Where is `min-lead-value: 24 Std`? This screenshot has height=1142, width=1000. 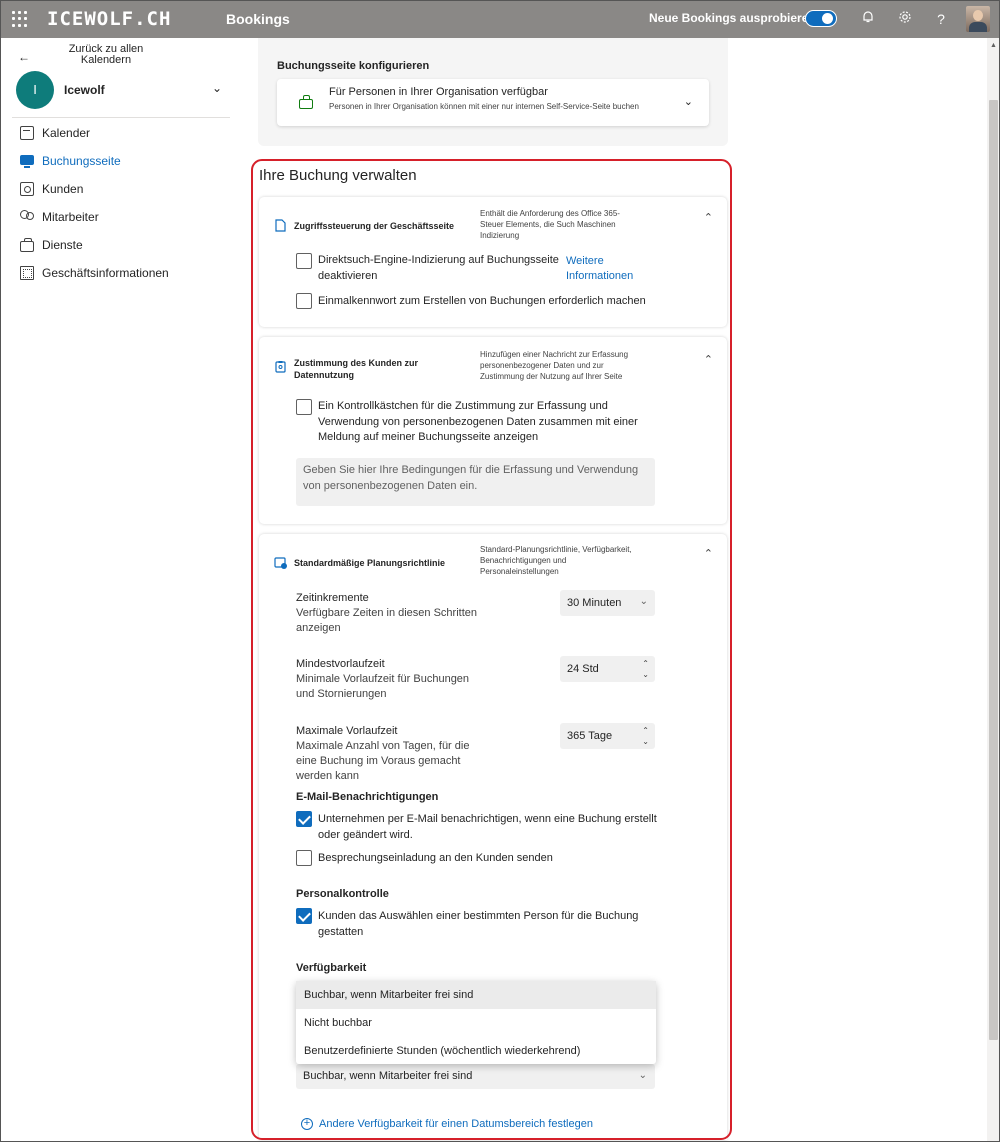 min-lead-value: 24 Std is located at coordinates (583, 669).